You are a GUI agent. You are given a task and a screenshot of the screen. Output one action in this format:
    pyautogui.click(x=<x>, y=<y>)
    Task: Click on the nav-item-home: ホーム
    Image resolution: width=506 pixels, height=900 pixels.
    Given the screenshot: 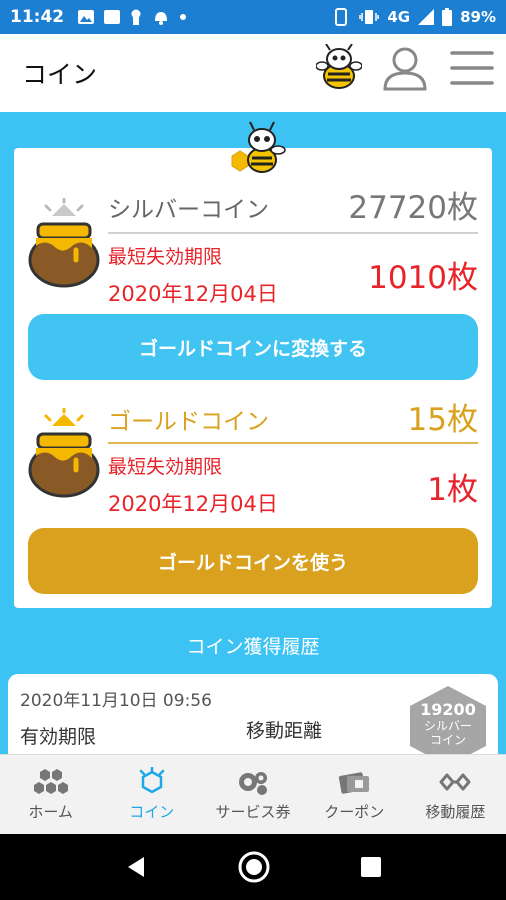 What is the action you would take?
    pyautogui.click(x=50, y=794)
    